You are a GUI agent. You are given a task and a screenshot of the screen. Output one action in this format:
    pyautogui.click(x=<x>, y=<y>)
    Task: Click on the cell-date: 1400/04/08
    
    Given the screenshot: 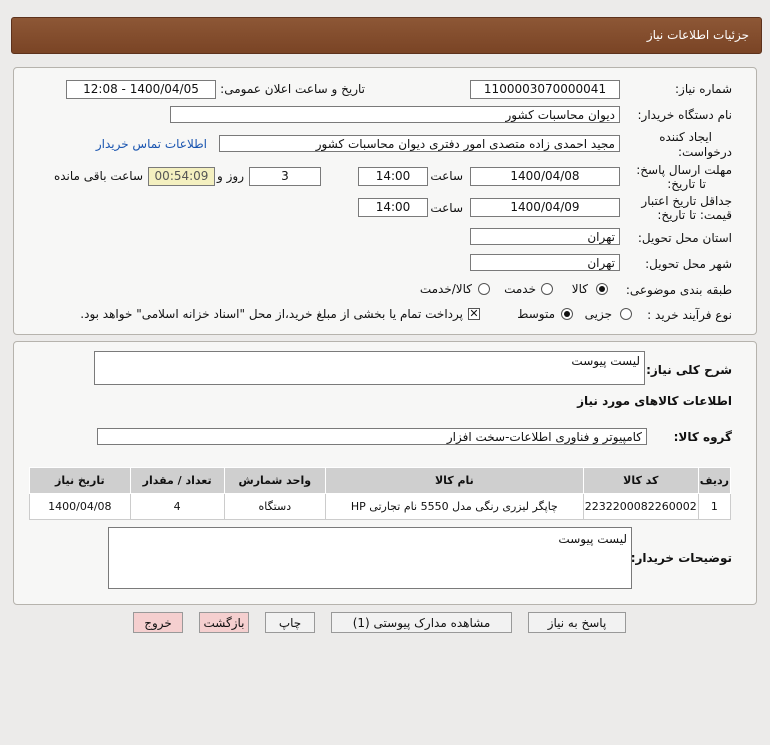 What is the action you would take?
    pyautogui.click(x=80, y=506)
    